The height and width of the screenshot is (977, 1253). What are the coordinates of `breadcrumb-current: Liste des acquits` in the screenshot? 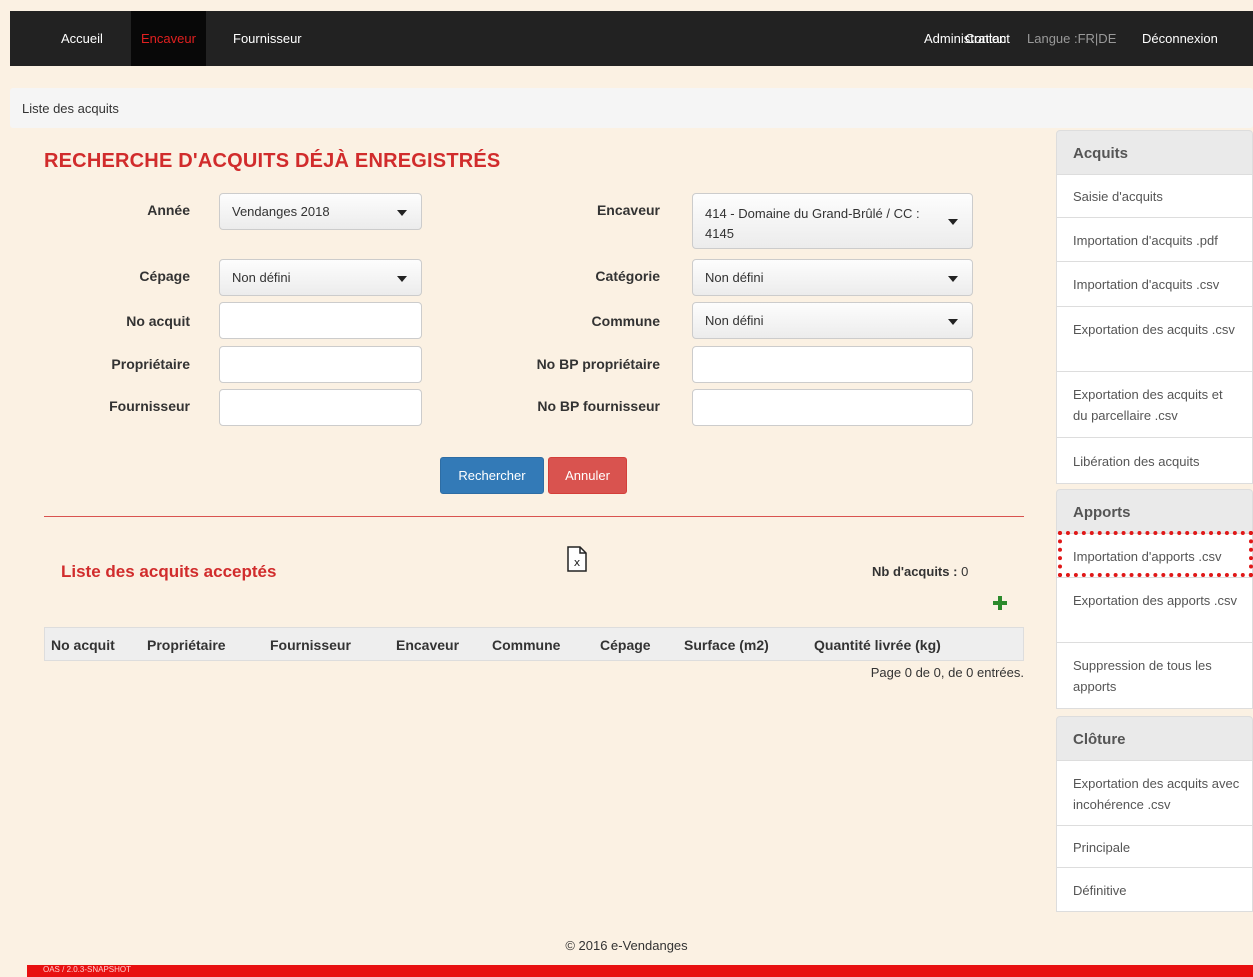 It's located at (70, 108).